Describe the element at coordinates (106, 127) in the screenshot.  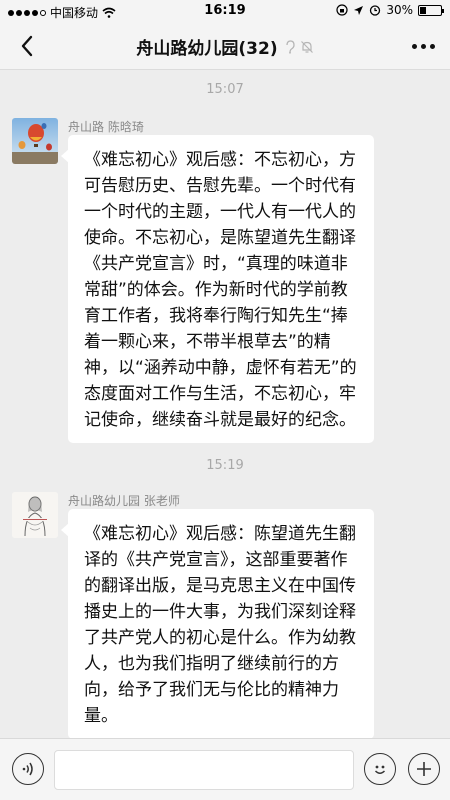
I see `sender-name: 舟山路 陈晗琦` at that location.